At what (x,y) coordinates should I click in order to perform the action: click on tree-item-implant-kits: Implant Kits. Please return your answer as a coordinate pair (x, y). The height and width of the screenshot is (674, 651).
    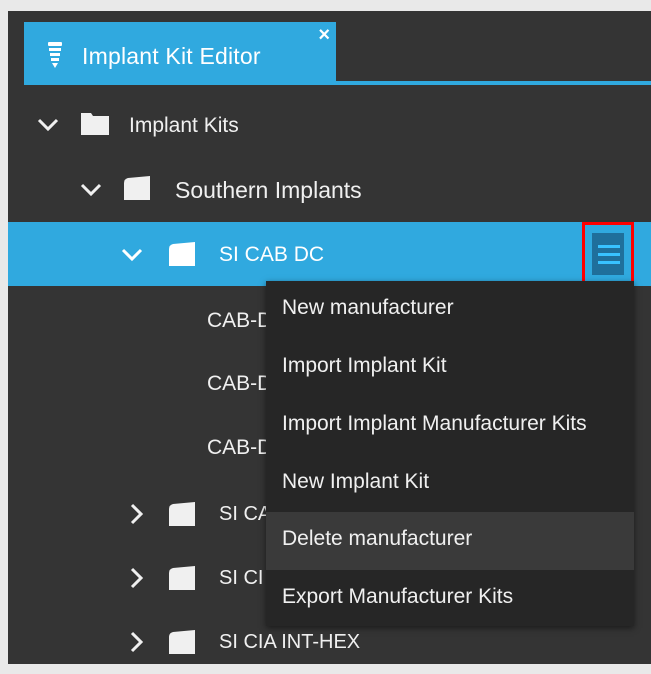
    Looking at the image, I should click on (329, 124).